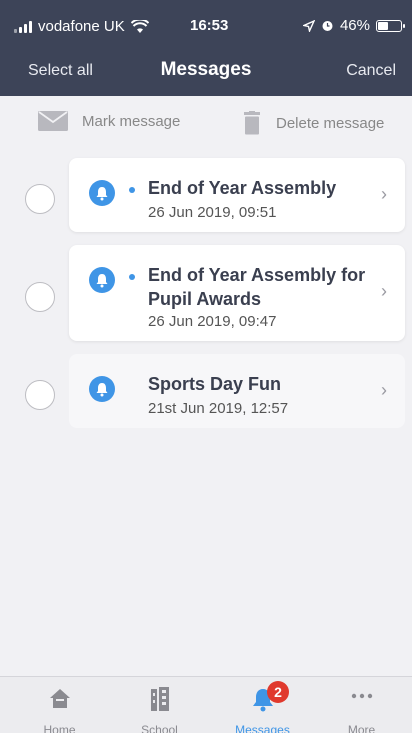 The height and width of the screenshot is (733, 412). Describe the element at coordinates (59, 698) in the screenshot. I see `home-icon` at that location.